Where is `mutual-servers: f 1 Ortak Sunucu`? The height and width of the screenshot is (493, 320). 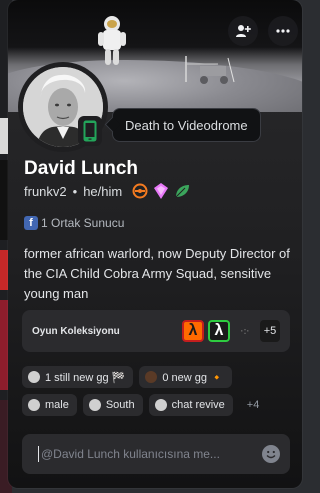
mutual-servers: f 1 Ortak Sunucu is located at coordinates (74, 223).